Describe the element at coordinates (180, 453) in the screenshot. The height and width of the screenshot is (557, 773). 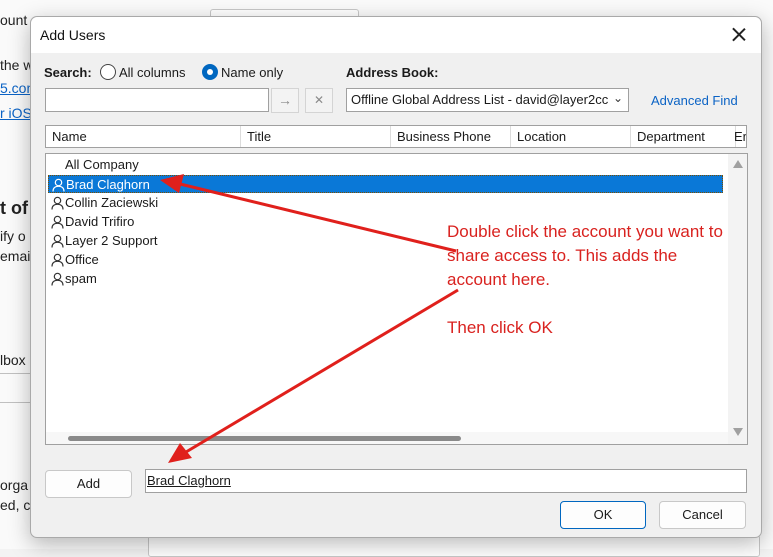
I see `arrow-head-to-field` at that location.